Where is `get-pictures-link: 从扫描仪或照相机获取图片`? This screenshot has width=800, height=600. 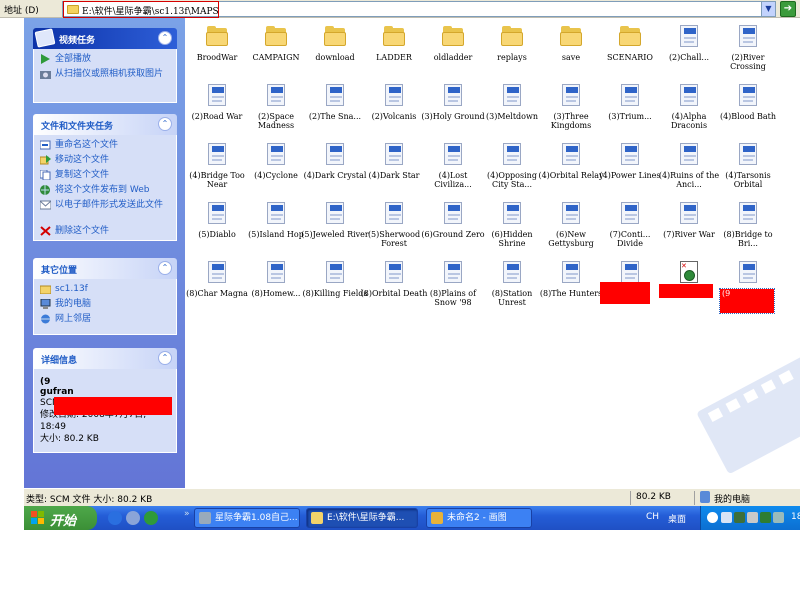
get-pictures-link: 从扫描仪或照相机获取图片 is located at coordinates (105, 81).